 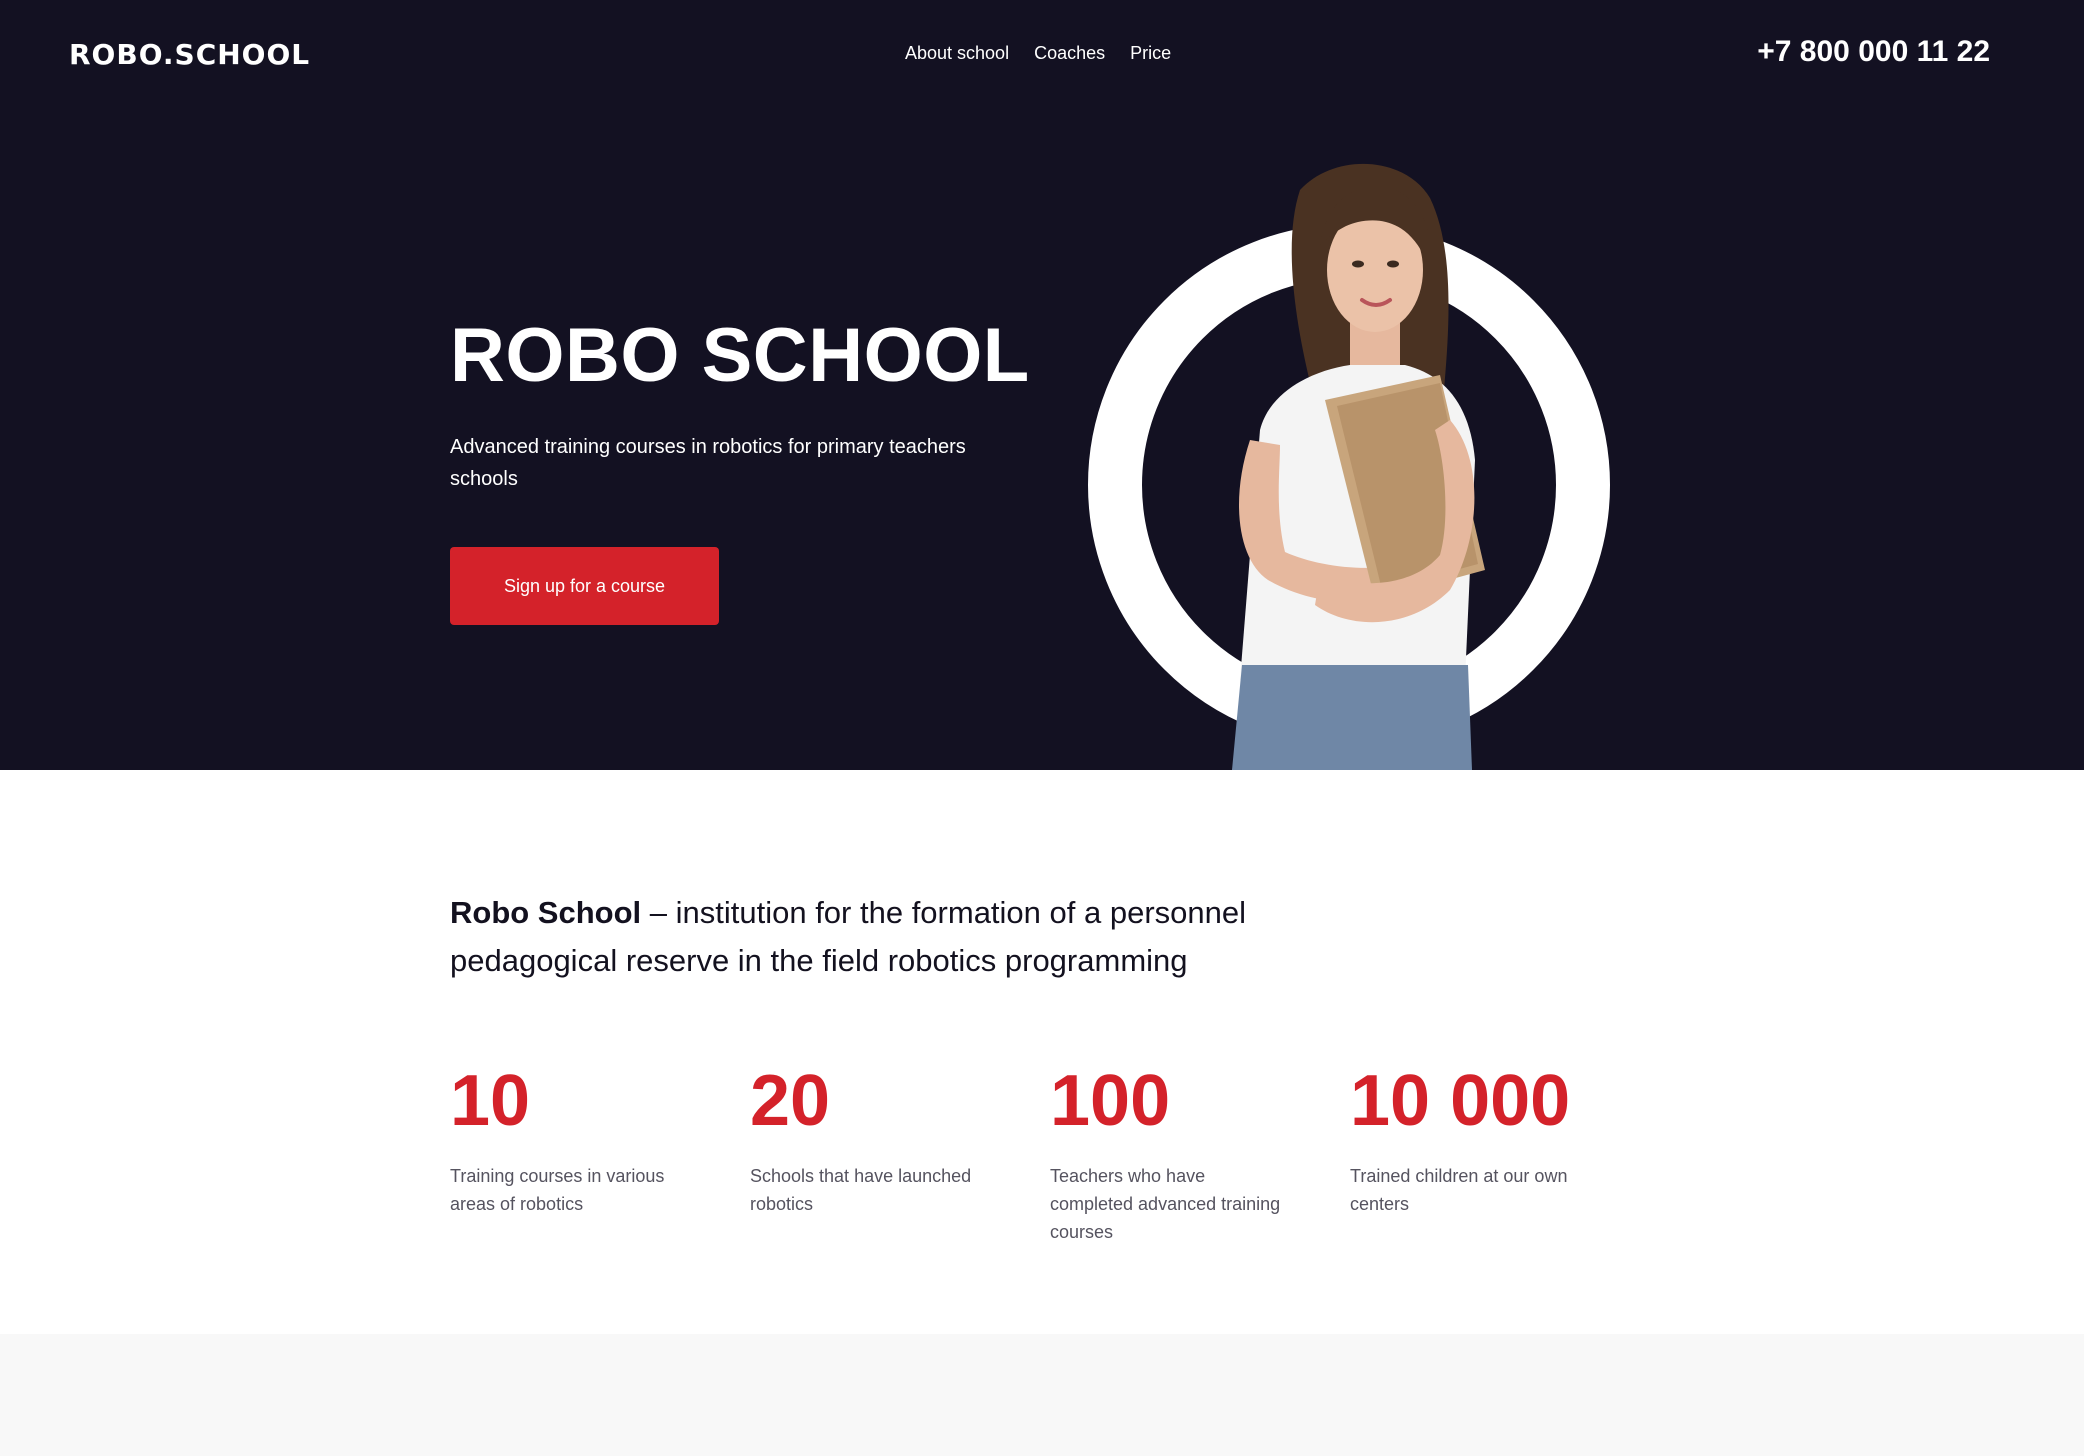 I want to click on signup-button: Sign up for a course, so click(x=584, y=586).